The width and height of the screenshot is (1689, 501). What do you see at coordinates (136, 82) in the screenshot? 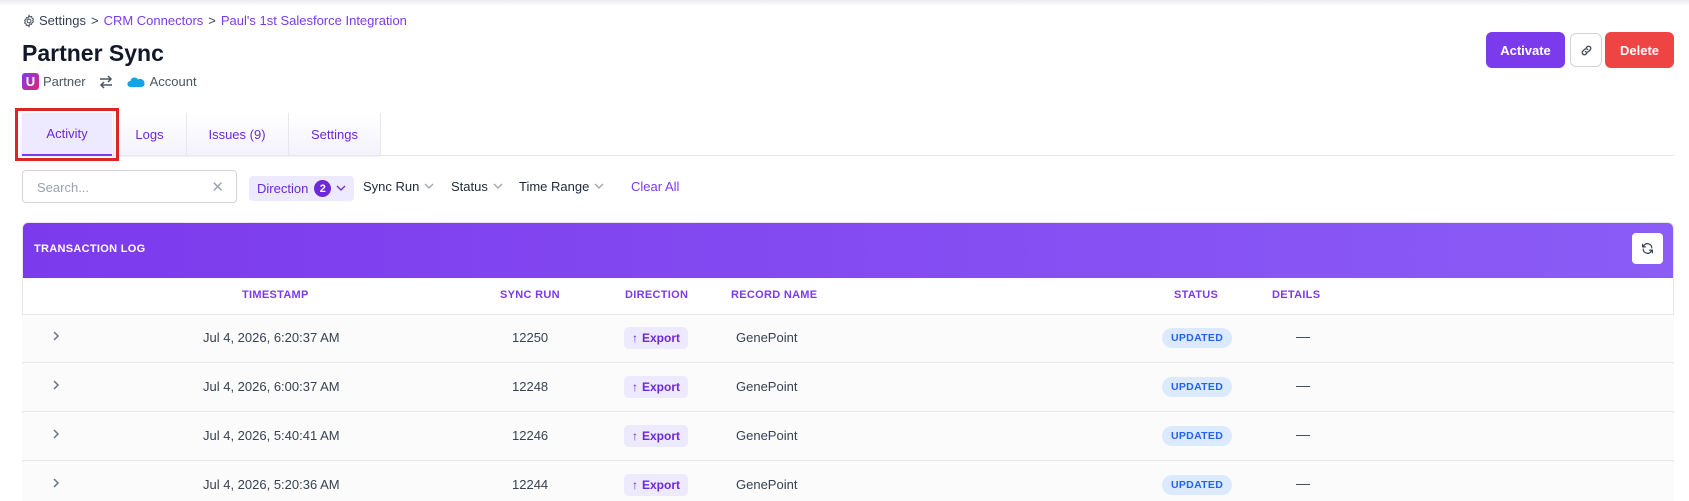
I see `salesforce-cloud-icon` at bounding box center [136, 82].